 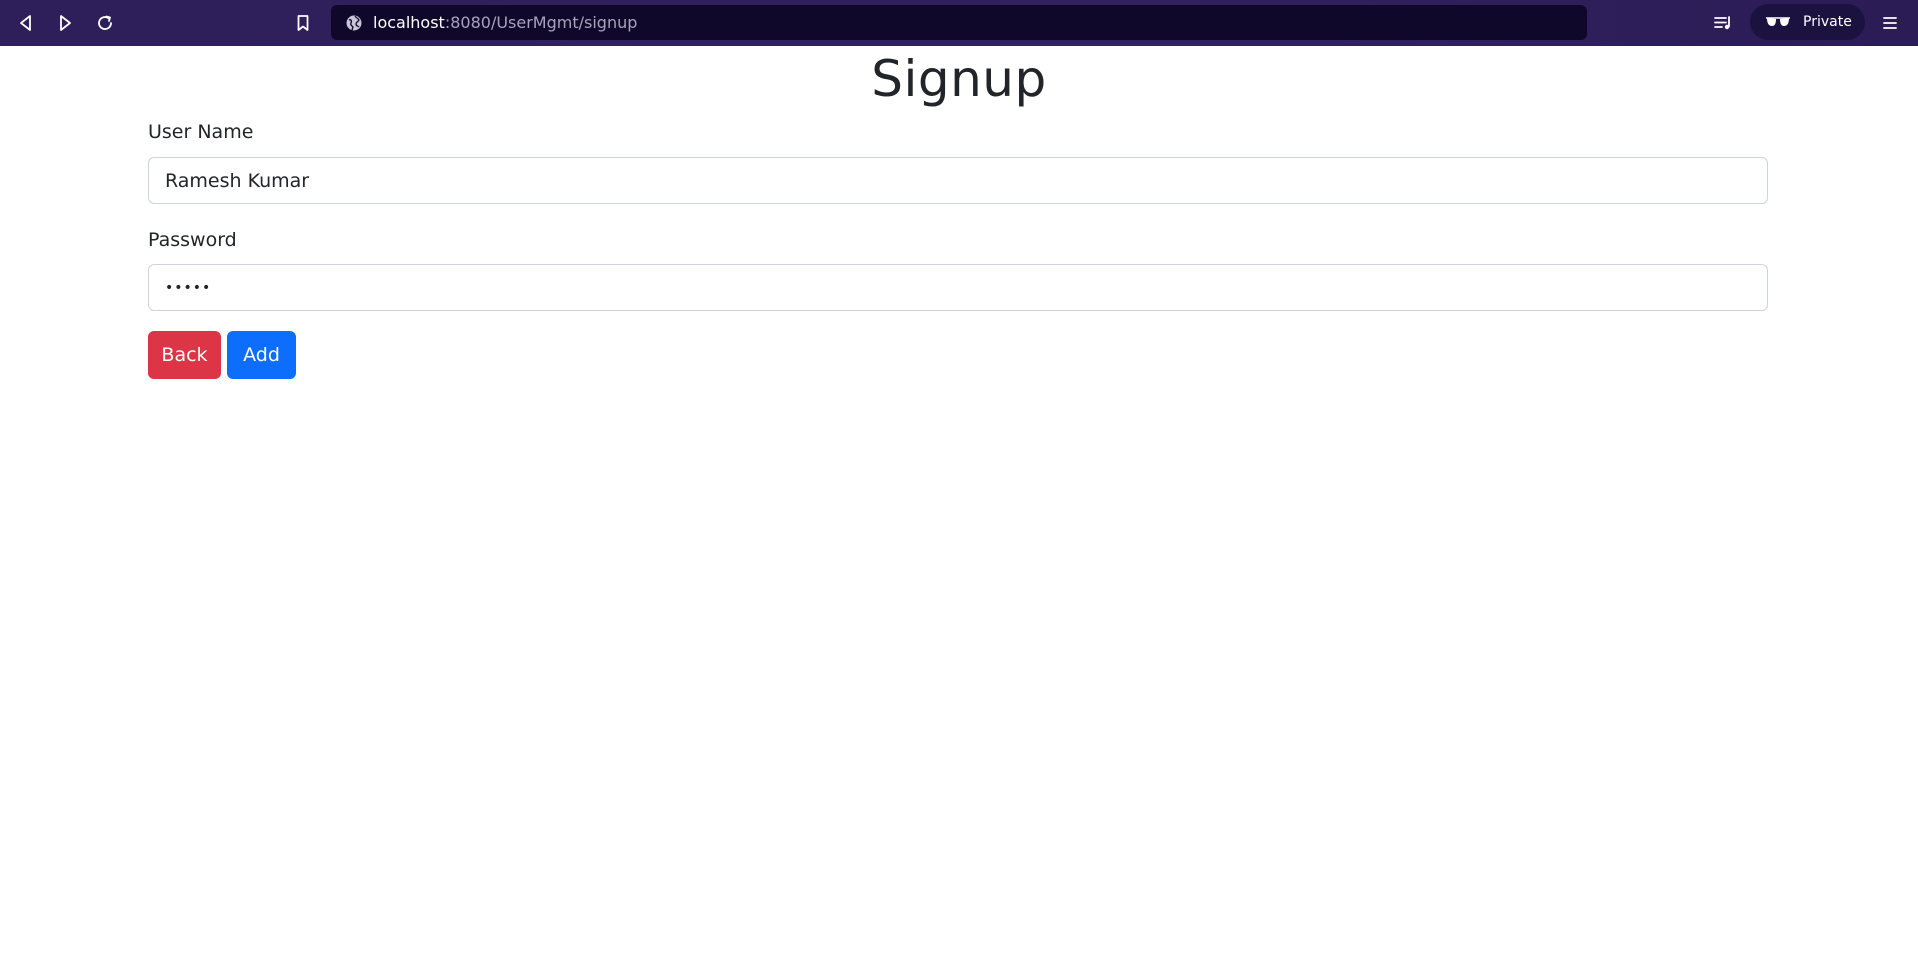 What do you see at coordinates (354, 23) in the screenshot?
I see `globe-icon` at bounding box center [354, 23].